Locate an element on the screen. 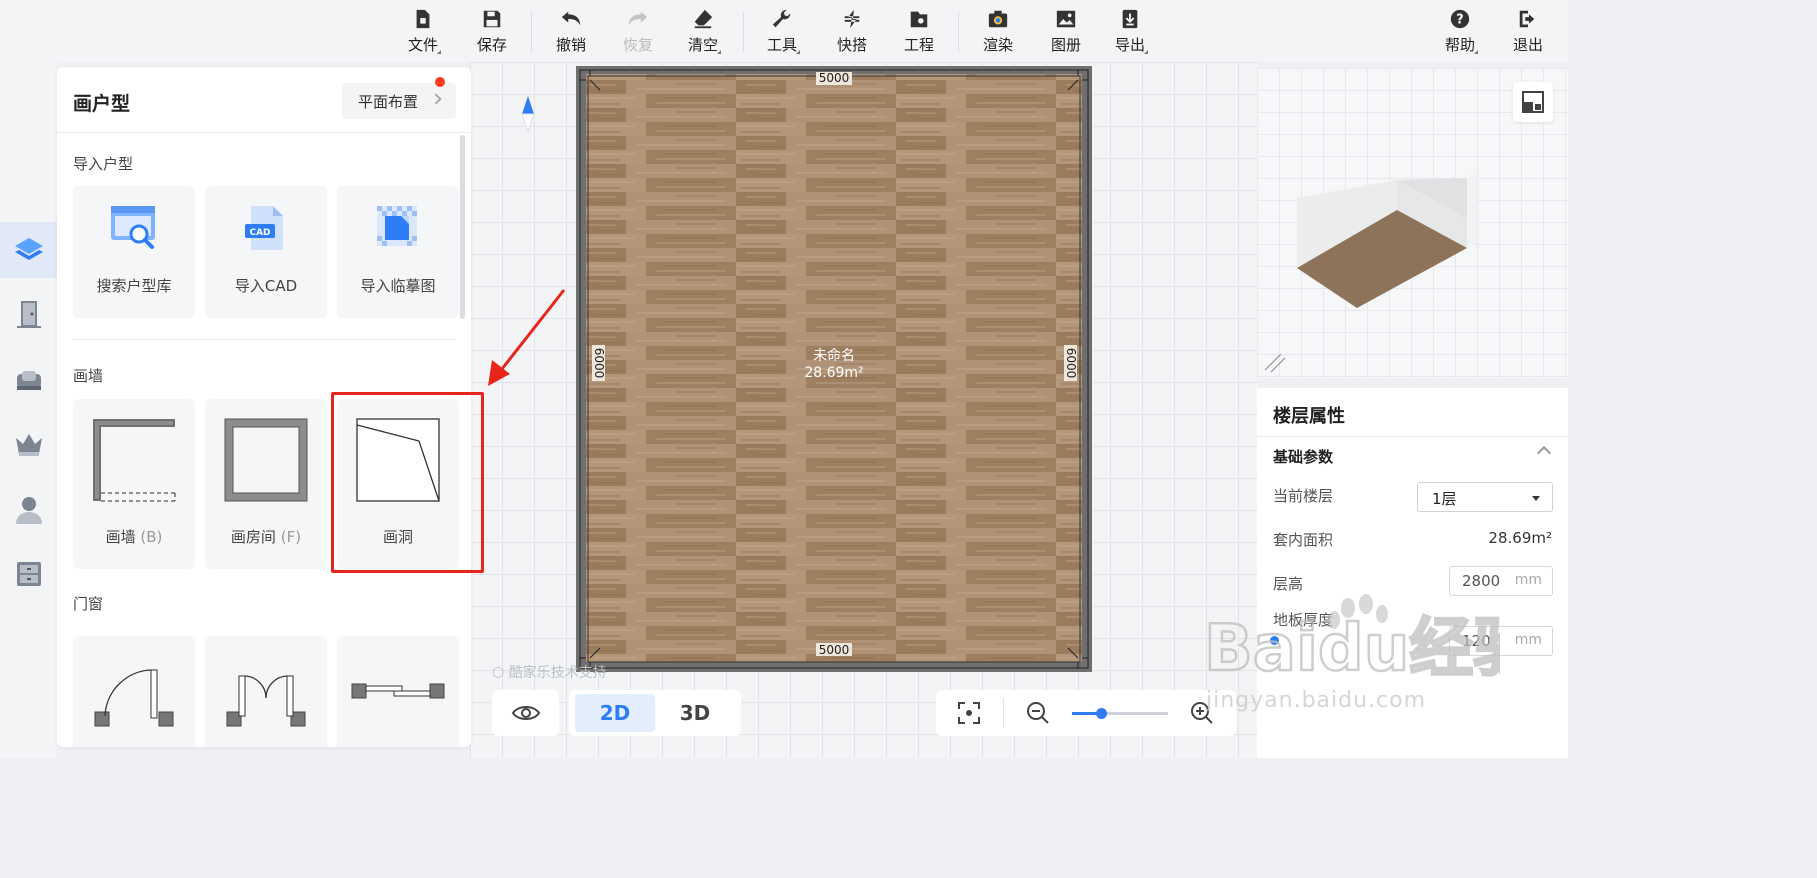 The height and width of the screenshot is (878, 1817). zoom-controls is located at coordinates (1086, 713).